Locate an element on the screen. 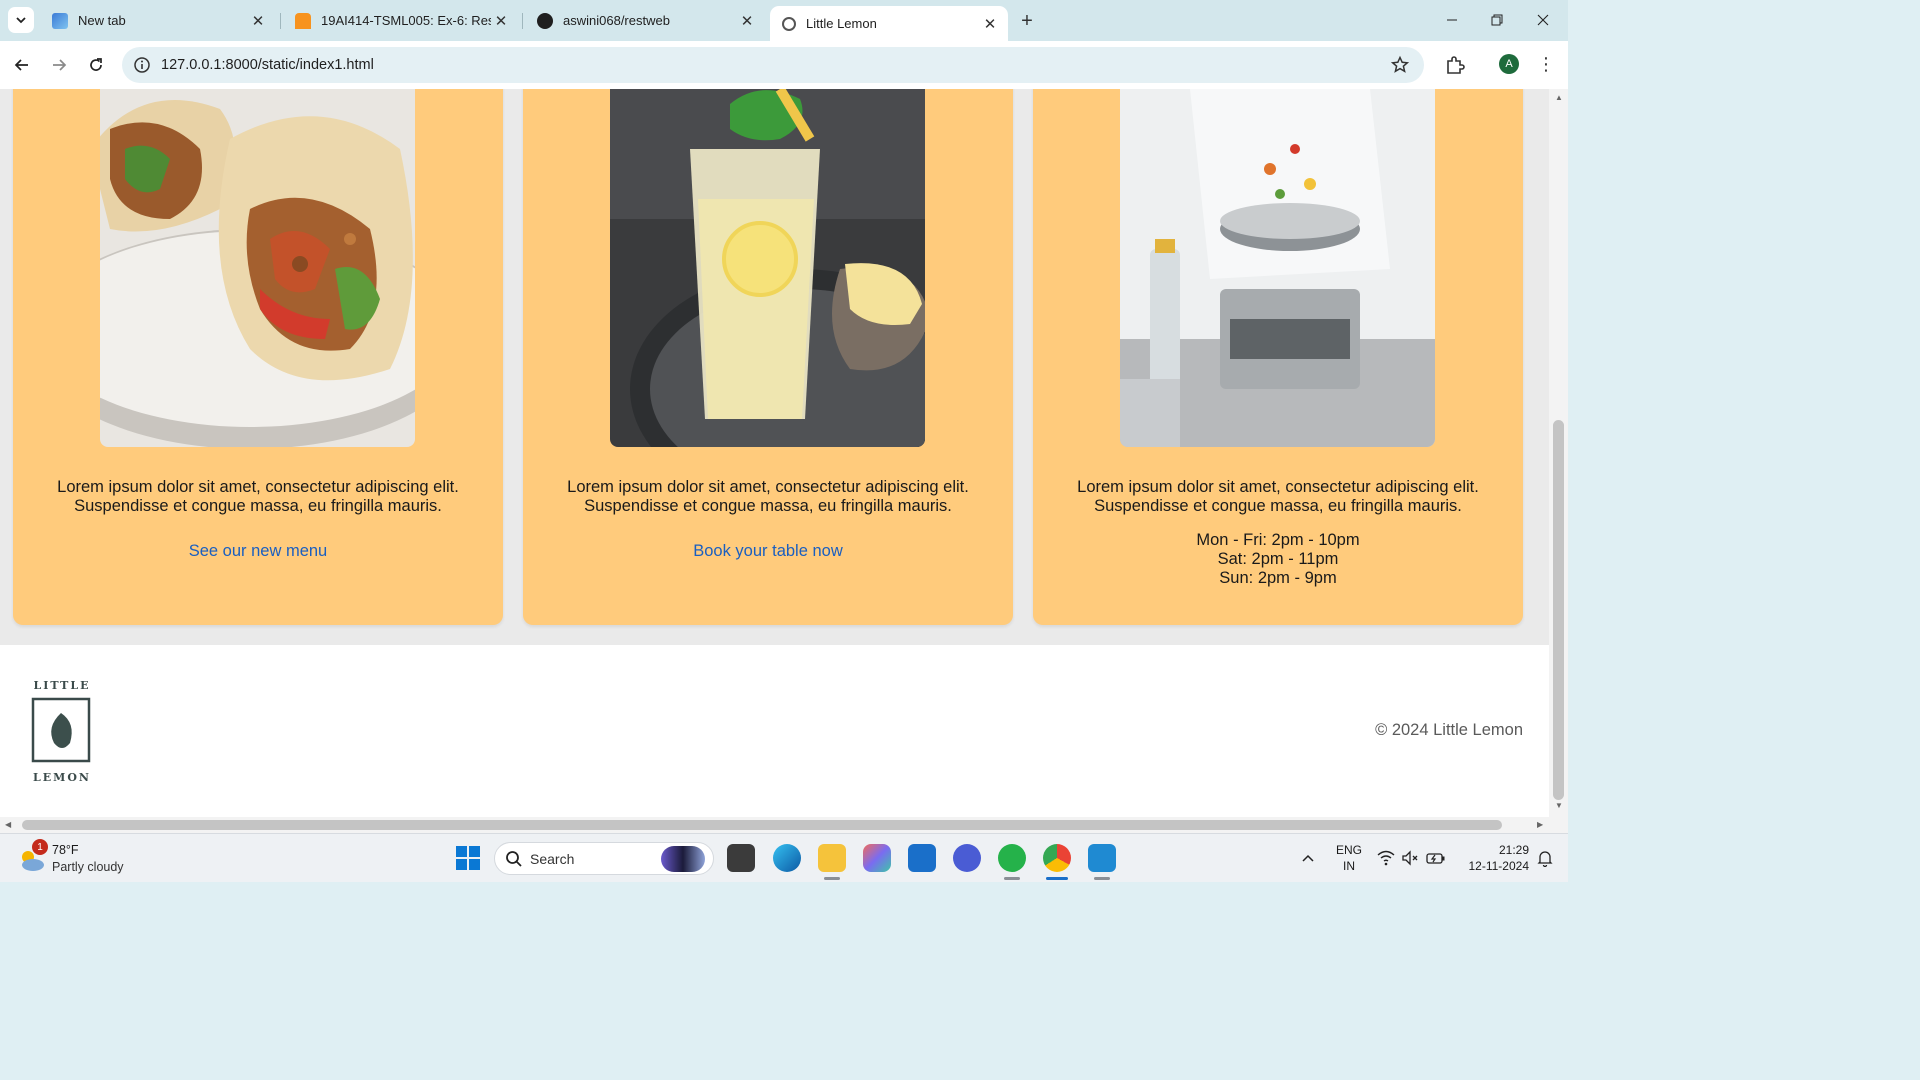 This screenshot has width=1920, height=1080. chrome-icon is located at coordinates (1057, 858).